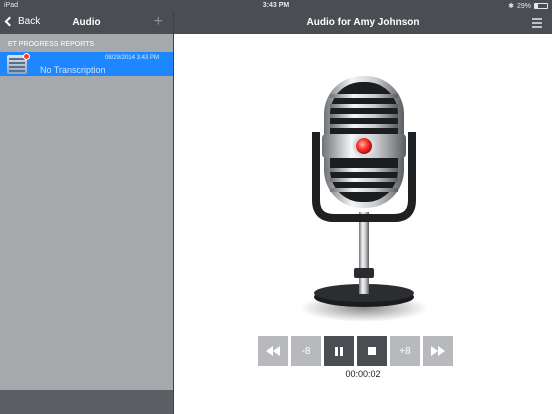 The image size is (552, 414). I want to click on status-bar: iPad 3:43 PM ✱ 29%, so click(276, 6).